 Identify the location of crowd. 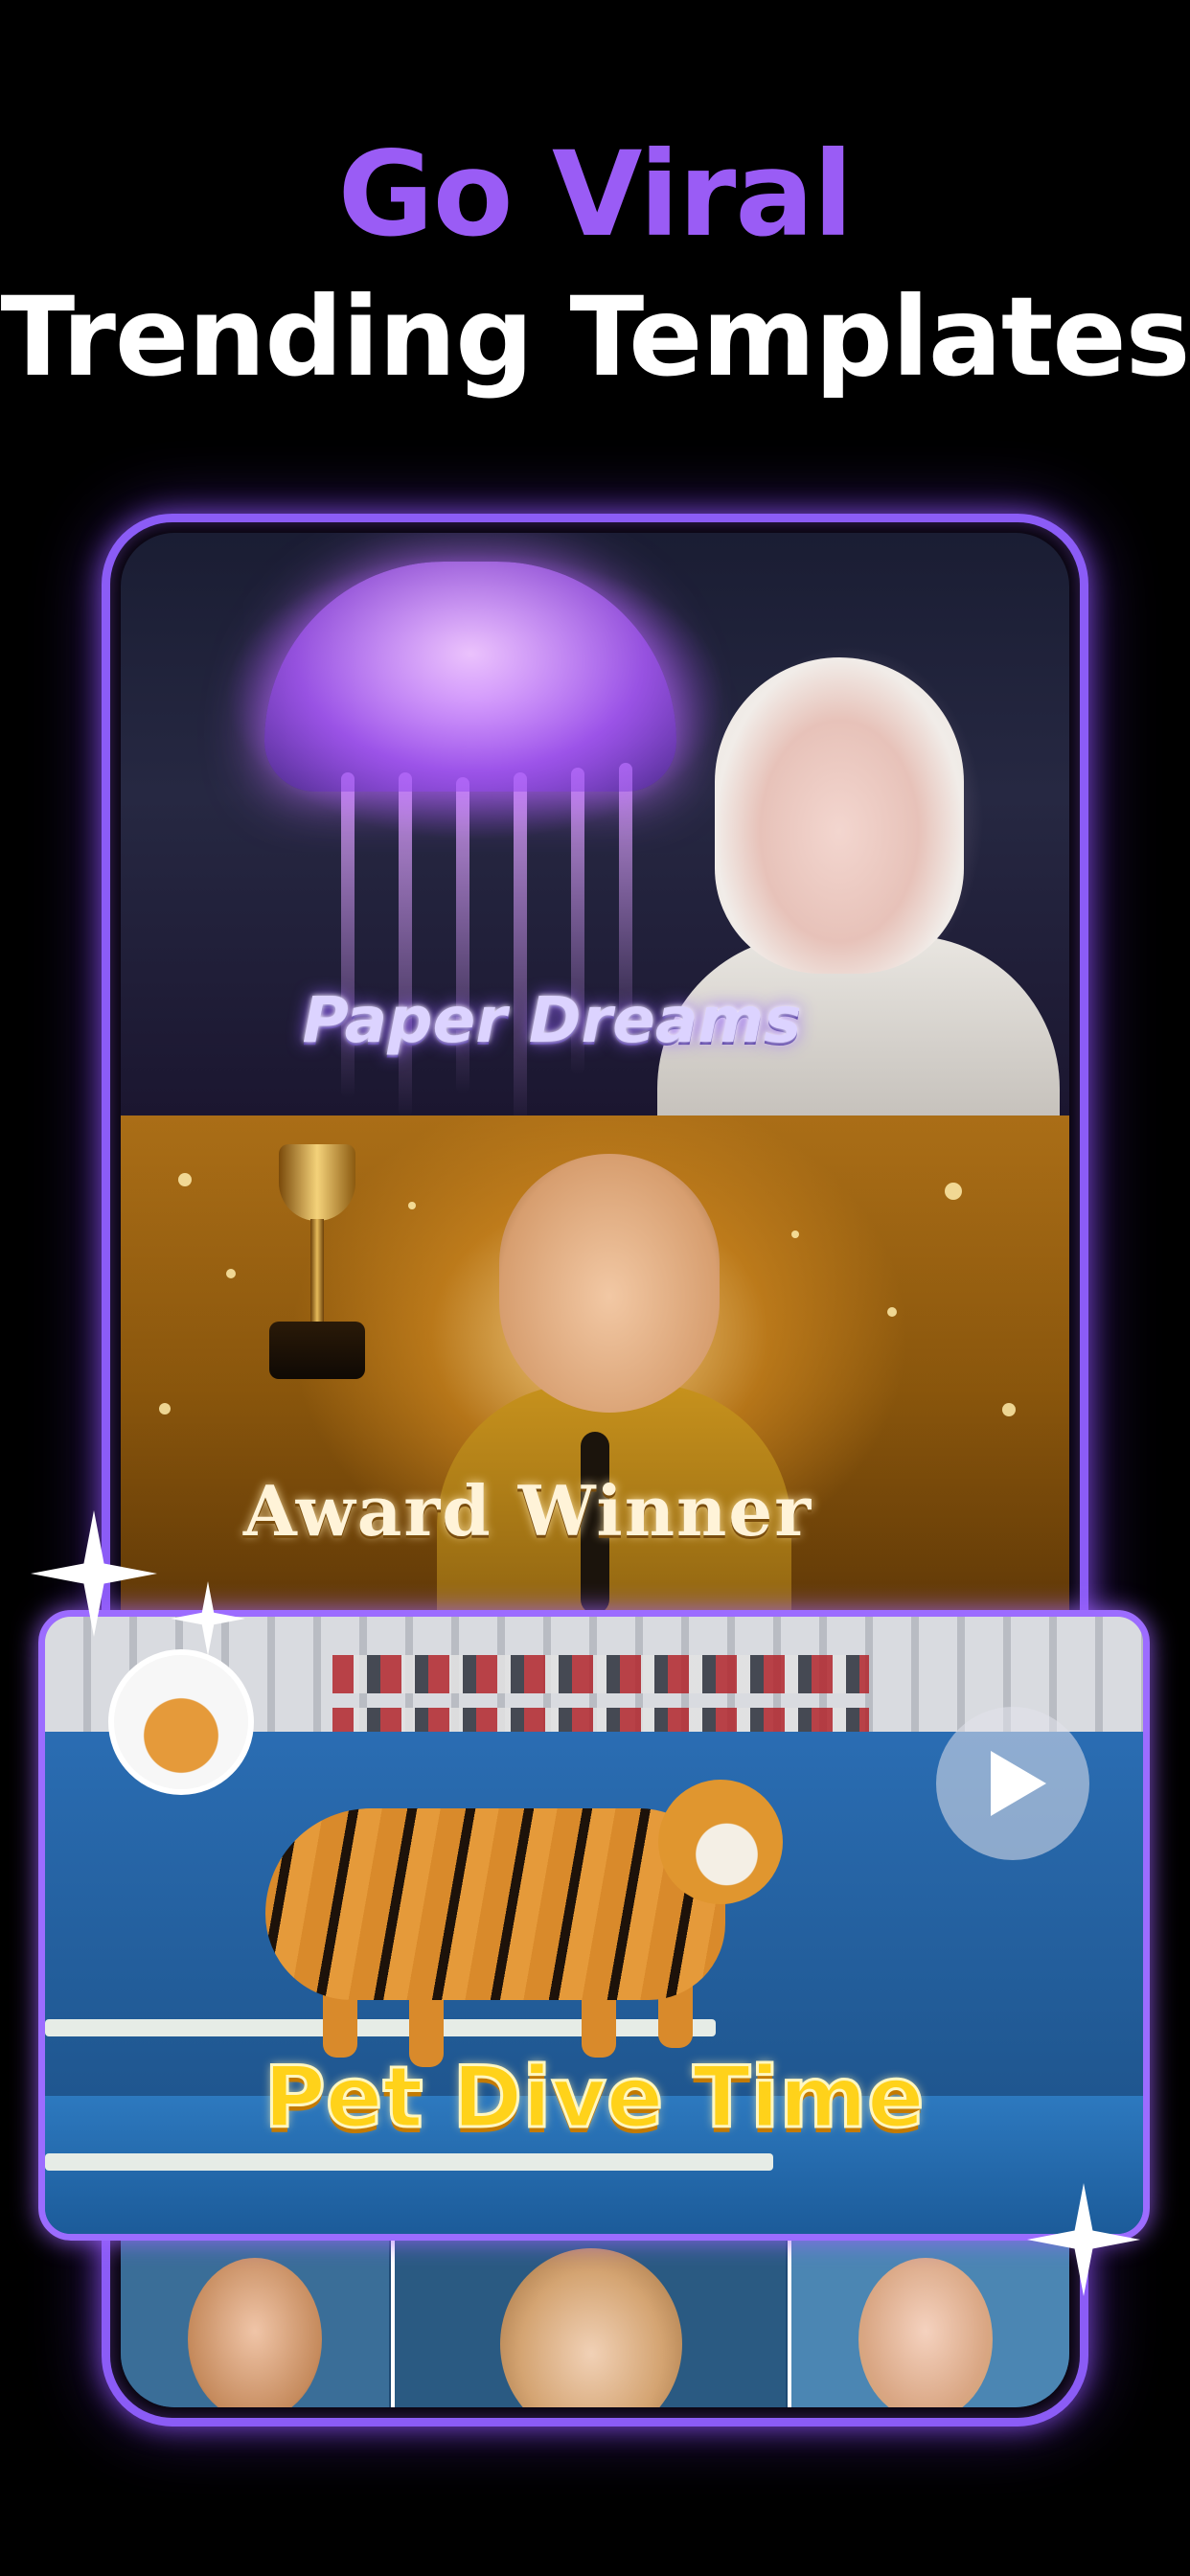
(601, 1674).